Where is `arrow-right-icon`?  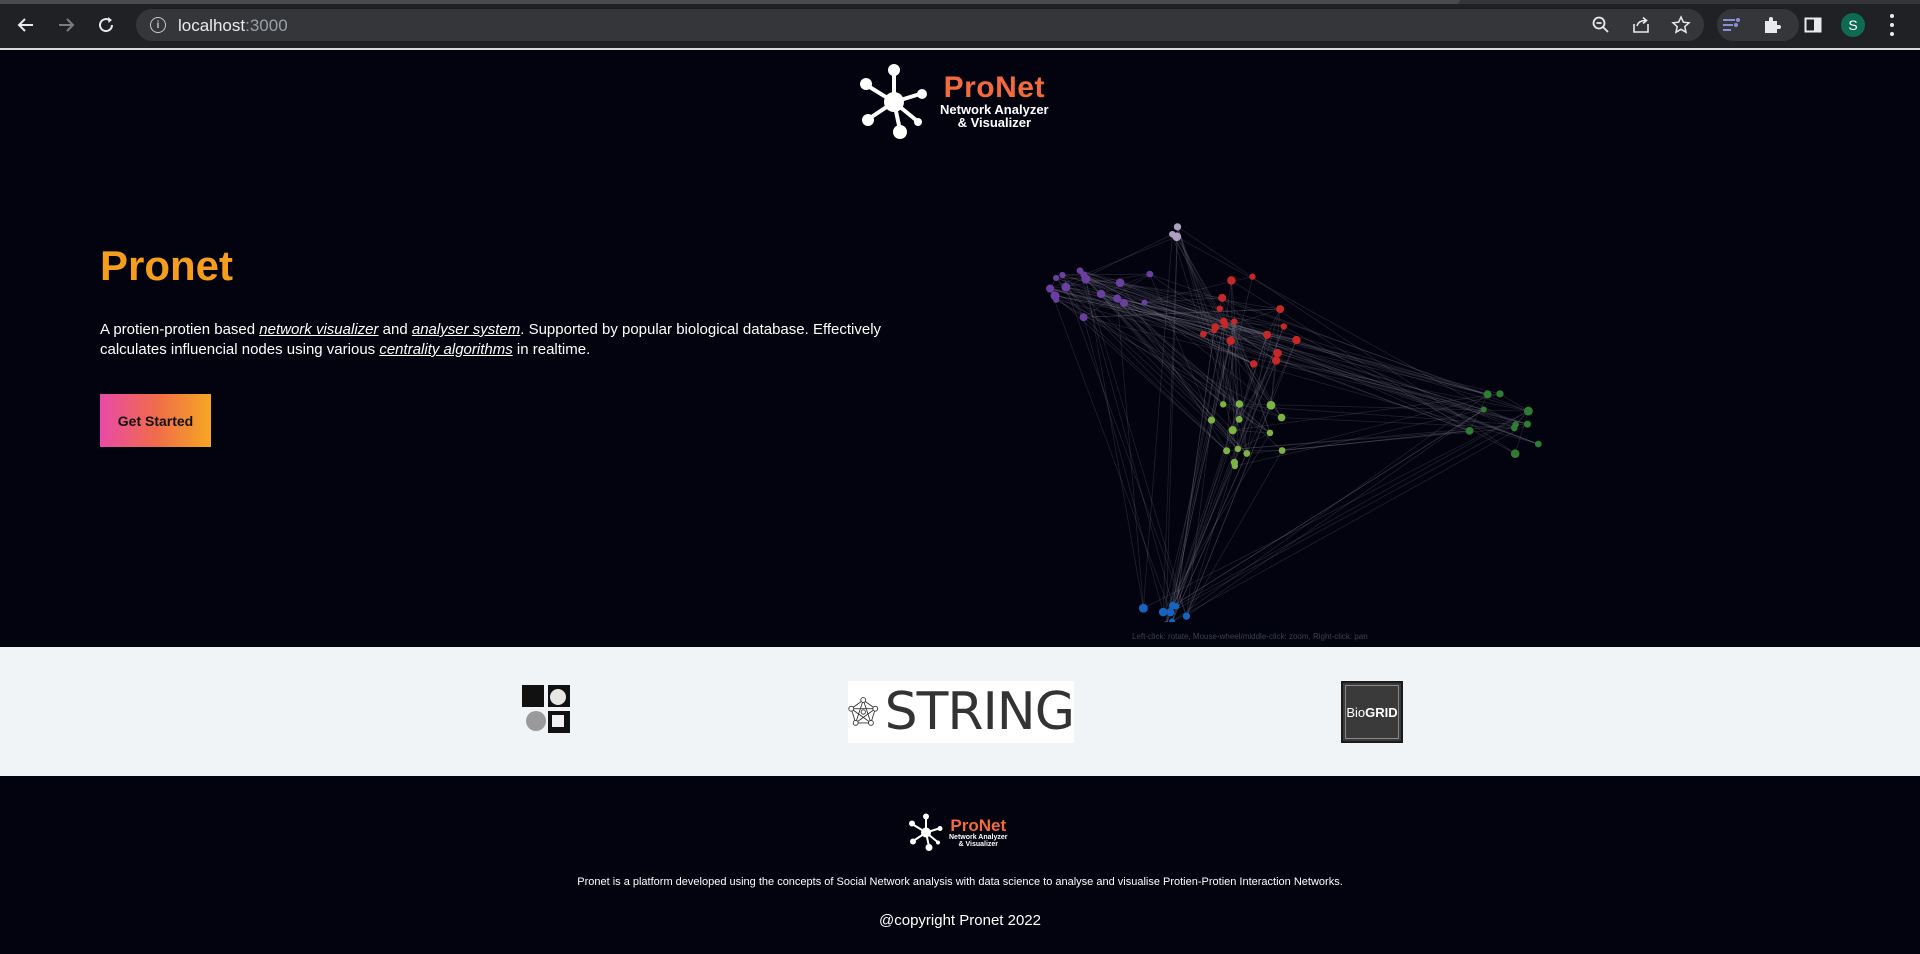 arrow-right-icon is located at coordinates (67, 25).